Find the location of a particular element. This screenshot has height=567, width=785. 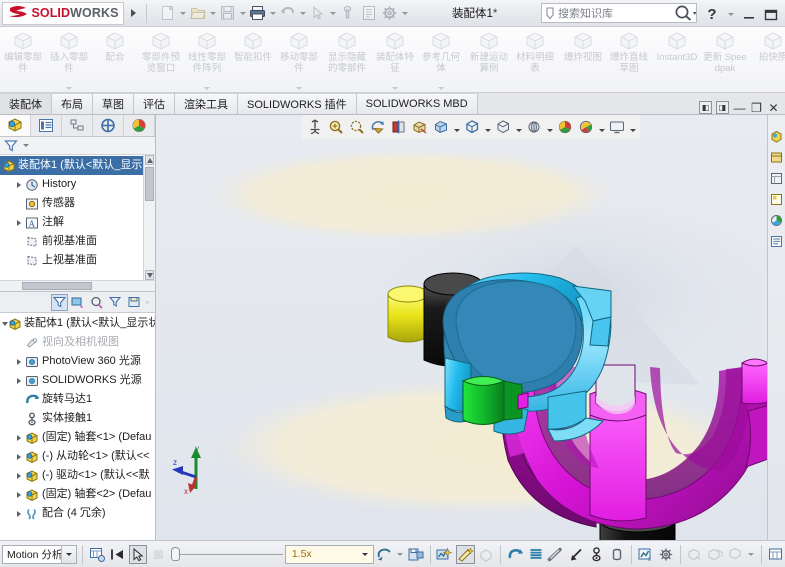

tools-overflow: ◦ is located at coordinates (147, 302).